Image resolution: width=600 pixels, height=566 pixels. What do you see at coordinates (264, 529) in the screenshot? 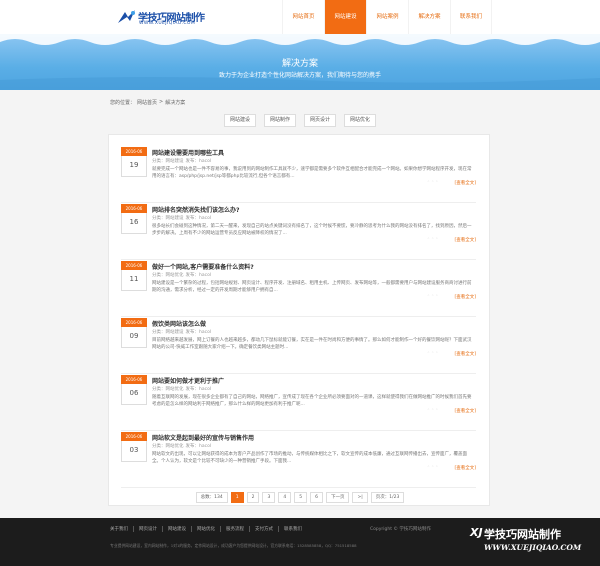
I see `footer-link: 支付方式` at bounding box center [264, 529].